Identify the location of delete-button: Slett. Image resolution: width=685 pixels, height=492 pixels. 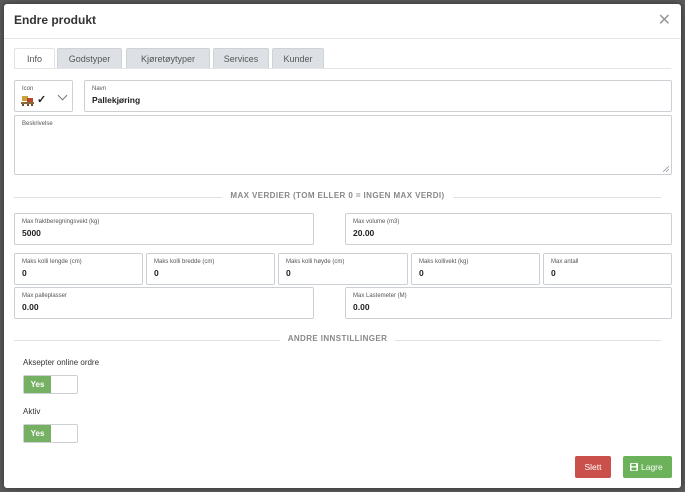
(593, 467).